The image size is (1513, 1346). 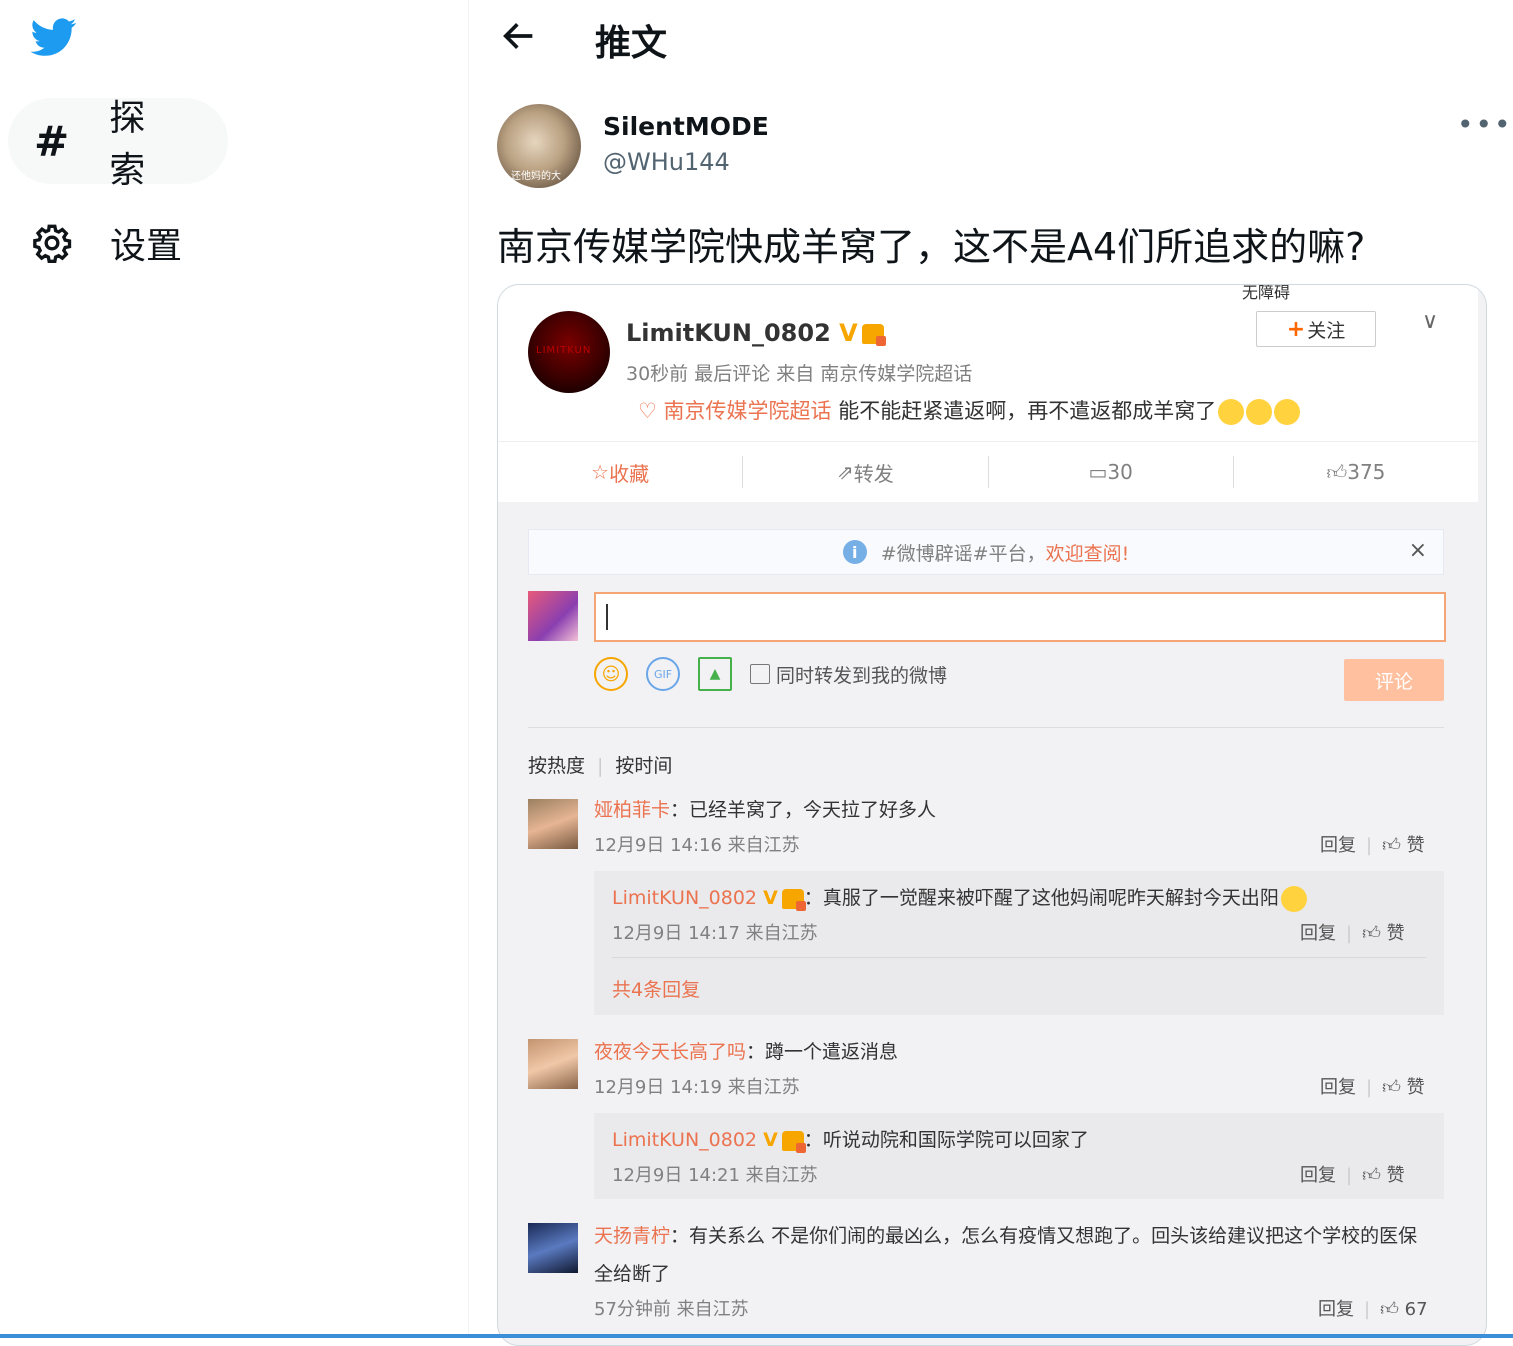 I want to click on weibo-repost-action: ⇗ 转发, so click(x=866, y=472).